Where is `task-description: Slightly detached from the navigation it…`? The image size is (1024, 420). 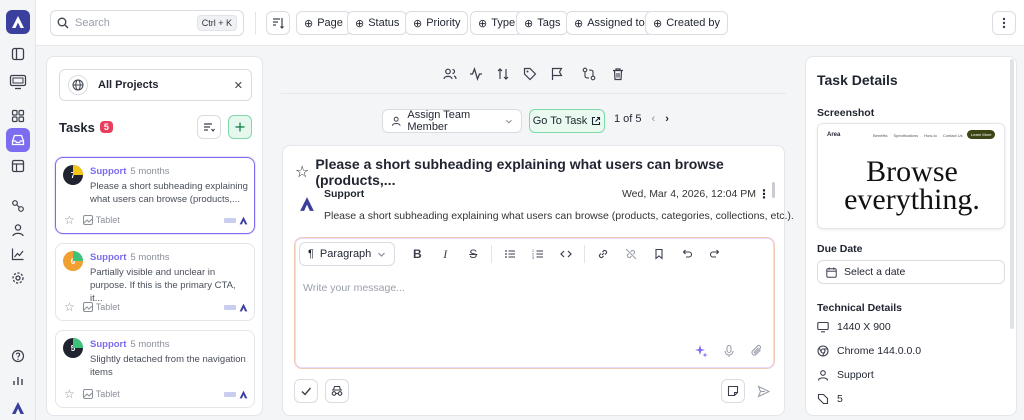 task-description: Slightly detached from the navigation it… is located at coordinates (168, 366).